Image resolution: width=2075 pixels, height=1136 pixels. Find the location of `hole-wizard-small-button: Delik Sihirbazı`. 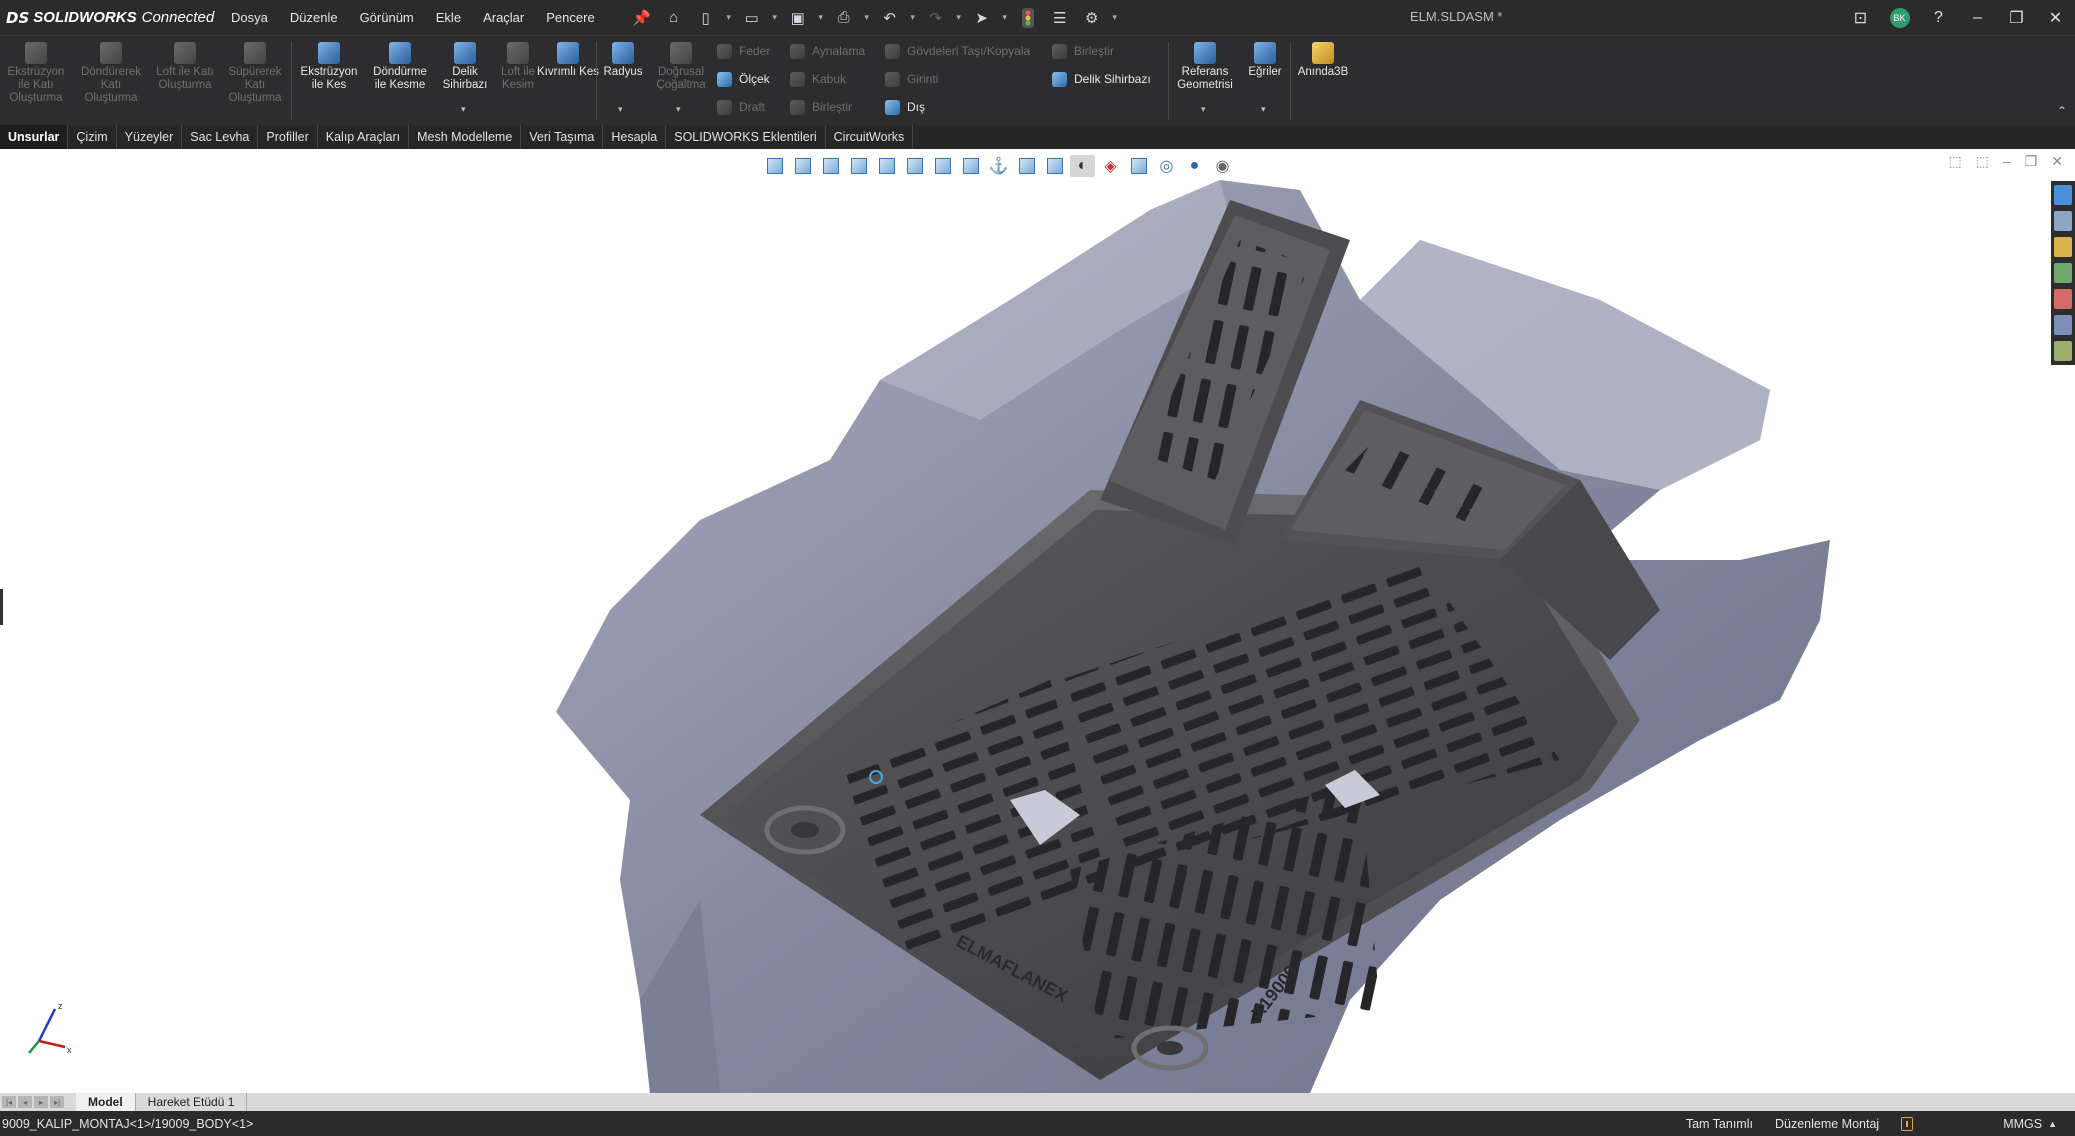

hole-wizard-small-button: Delik Sihirbazı is located at coordinates (1101, 79).